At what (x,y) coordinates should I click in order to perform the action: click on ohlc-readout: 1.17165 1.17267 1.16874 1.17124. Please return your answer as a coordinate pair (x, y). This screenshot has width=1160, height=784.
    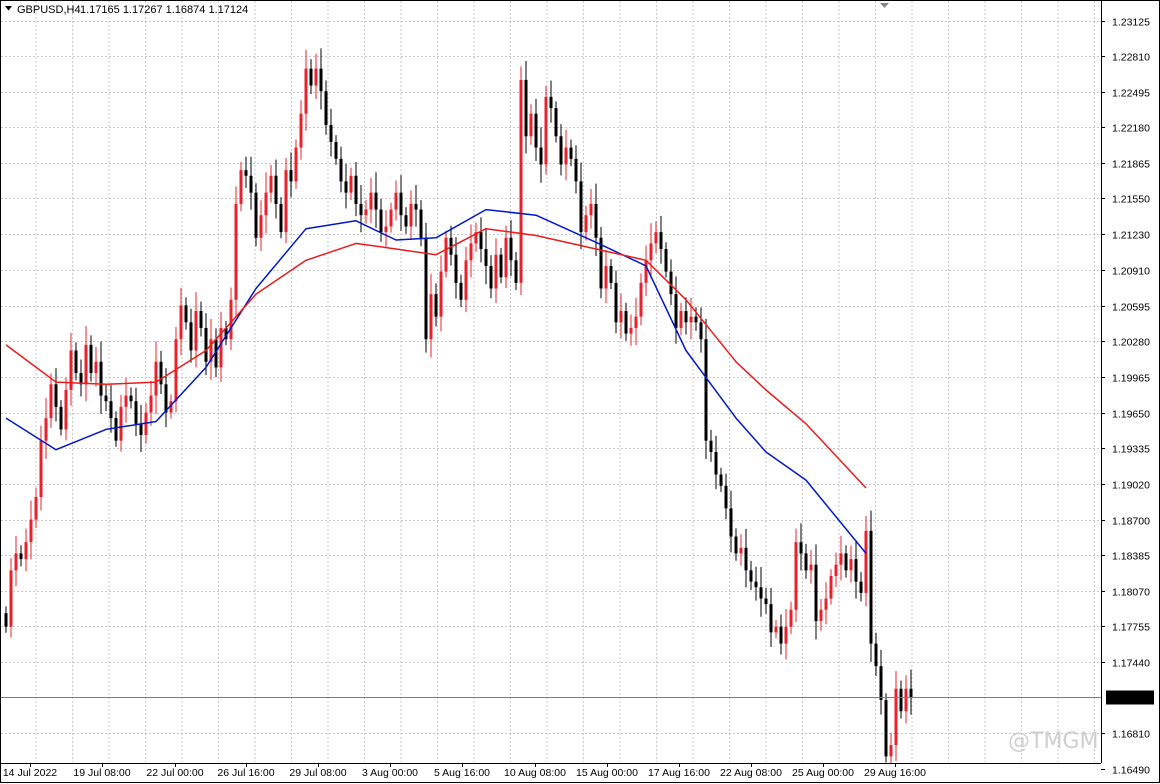
    Looking at the image, I should click on (164, 10).